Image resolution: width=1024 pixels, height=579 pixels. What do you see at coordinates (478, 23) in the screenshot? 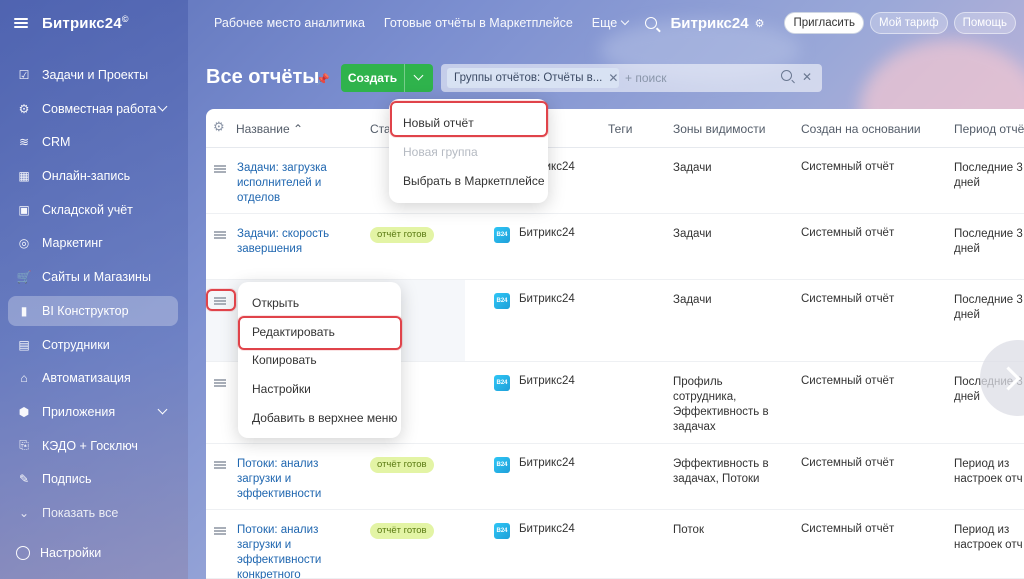
I see `top-link-marketplace-reports: Готовые отчёты в Маркетплейсе` at bounding box center [478, 23].